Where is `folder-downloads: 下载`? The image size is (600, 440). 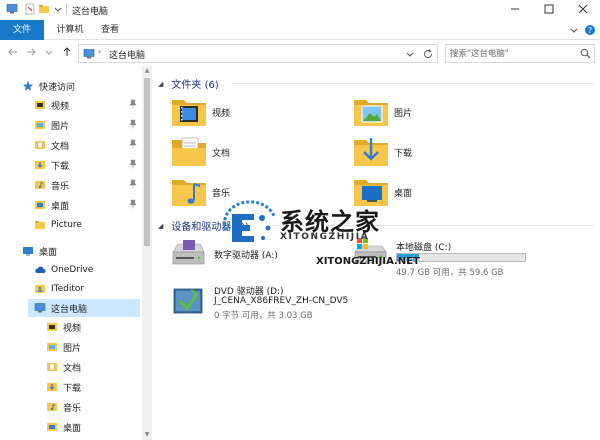 folder-downloads: 下载 is located at coordinates (382, 152).